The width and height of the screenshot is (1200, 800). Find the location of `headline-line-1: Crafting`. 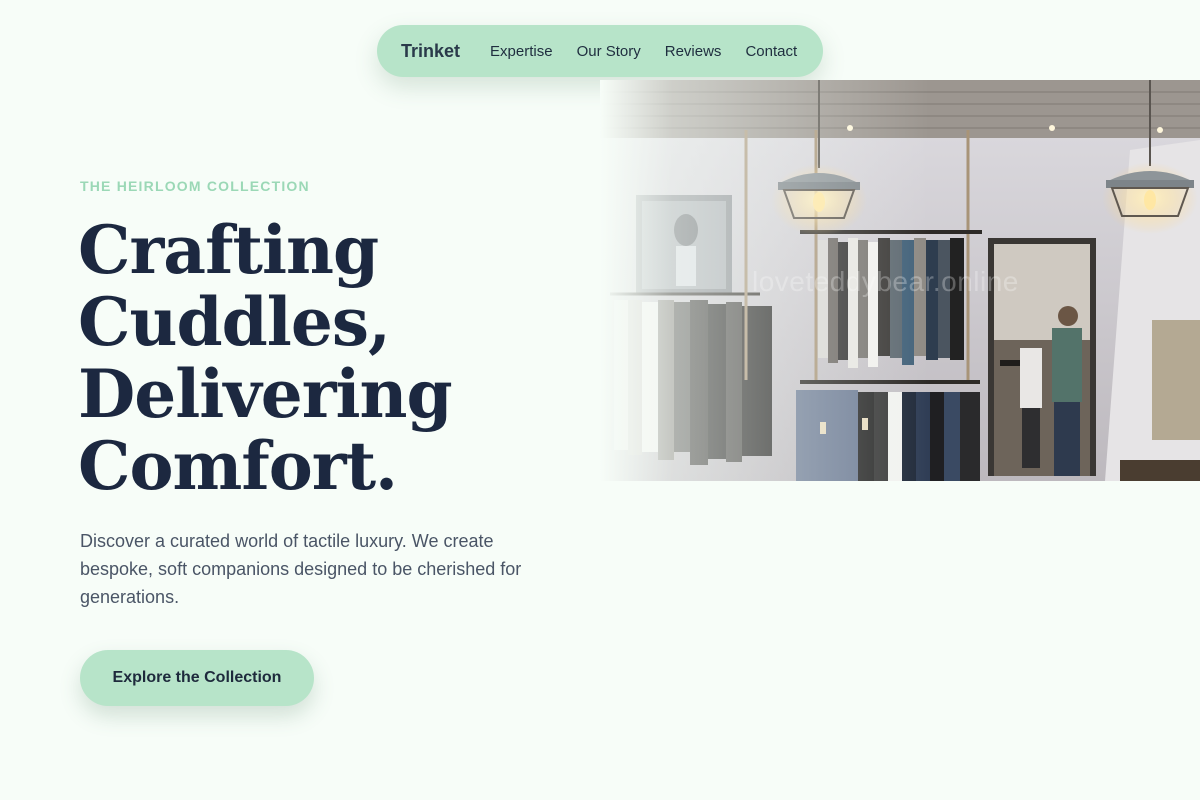

headline-line-1: Crafting is located at coordinates (228, 250).